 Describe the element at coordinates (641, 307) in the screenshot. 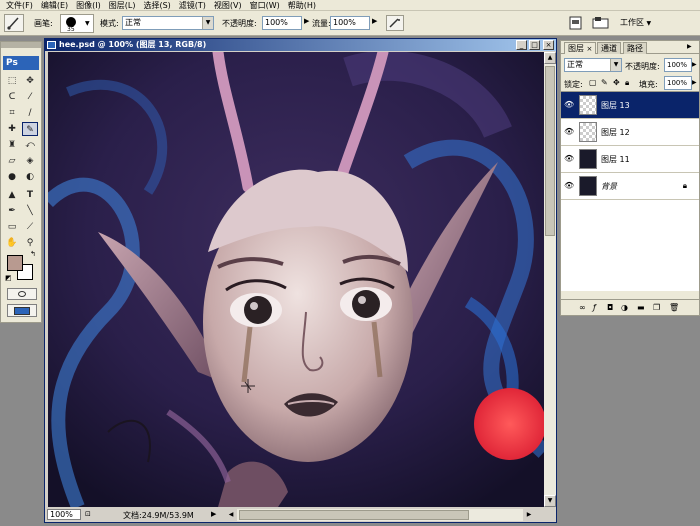

I see `new-group-icon: ▬` at that location.